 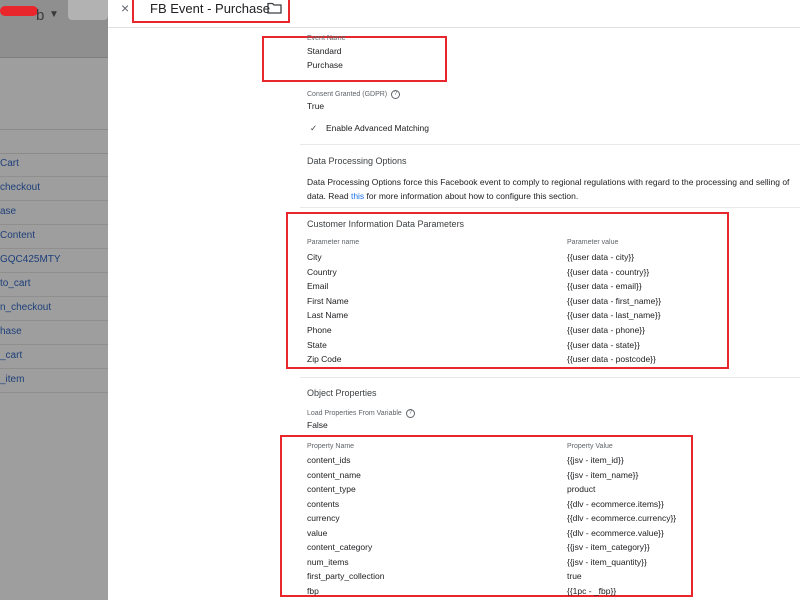 What do you see at coordinates (54, 332) in the screenshot?
I see `sidebar-item: hase` at bounding box center [54, 332].